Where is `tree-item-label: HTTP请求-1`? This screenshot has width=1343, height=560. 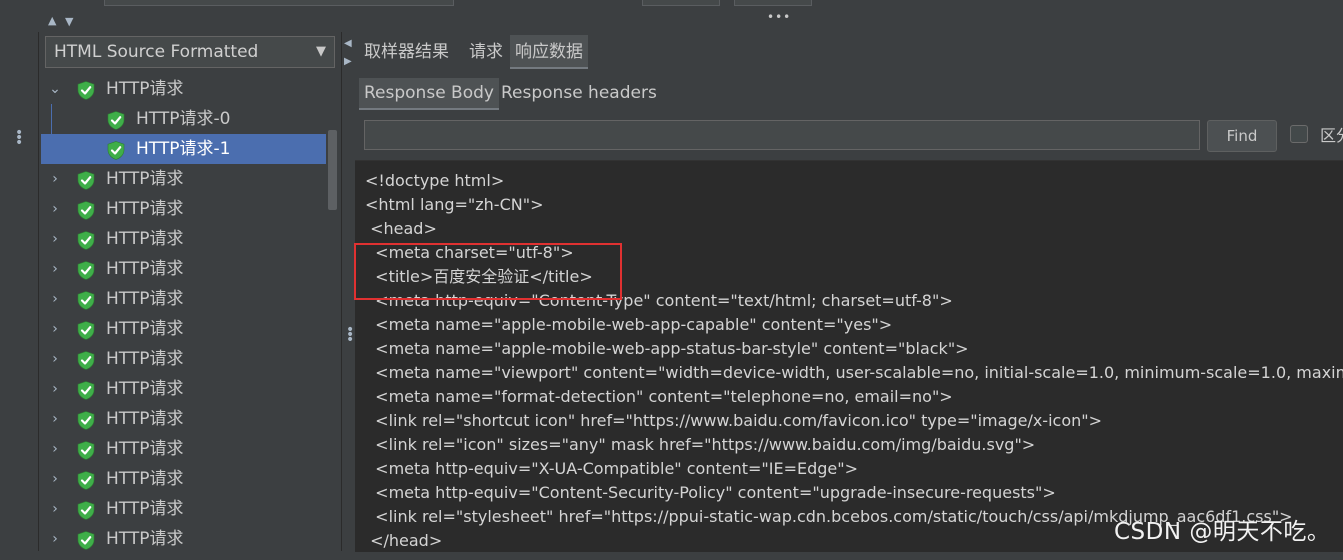
tree-item-label: HTTP请求-1 is located at coordinates (183, 149).